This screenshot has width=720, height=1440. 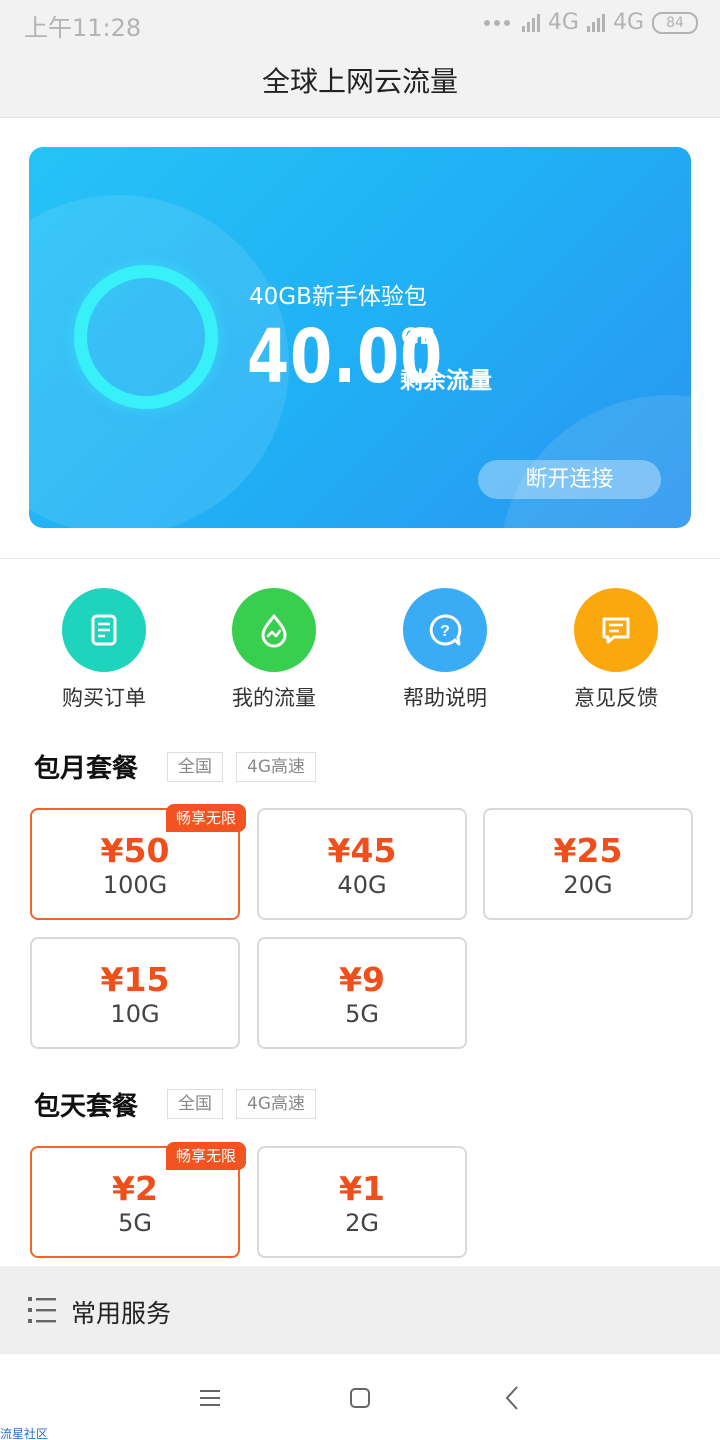 I want to click on plan-card-monthly-25: ¥25 20G, so click(x=588, y=864).